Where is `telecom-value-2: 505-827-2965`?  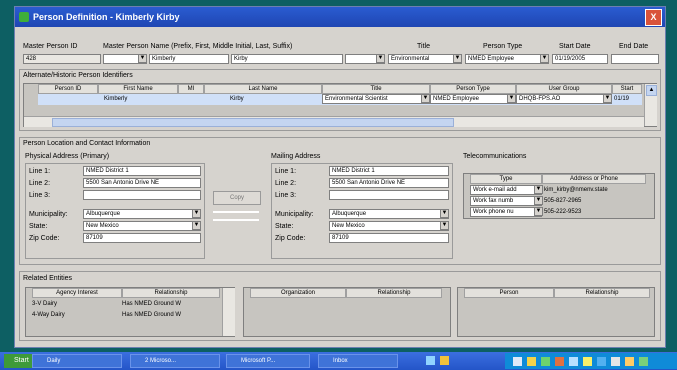
telecom-value-2: 505-827-2965 is located at coordinates (594, 201).